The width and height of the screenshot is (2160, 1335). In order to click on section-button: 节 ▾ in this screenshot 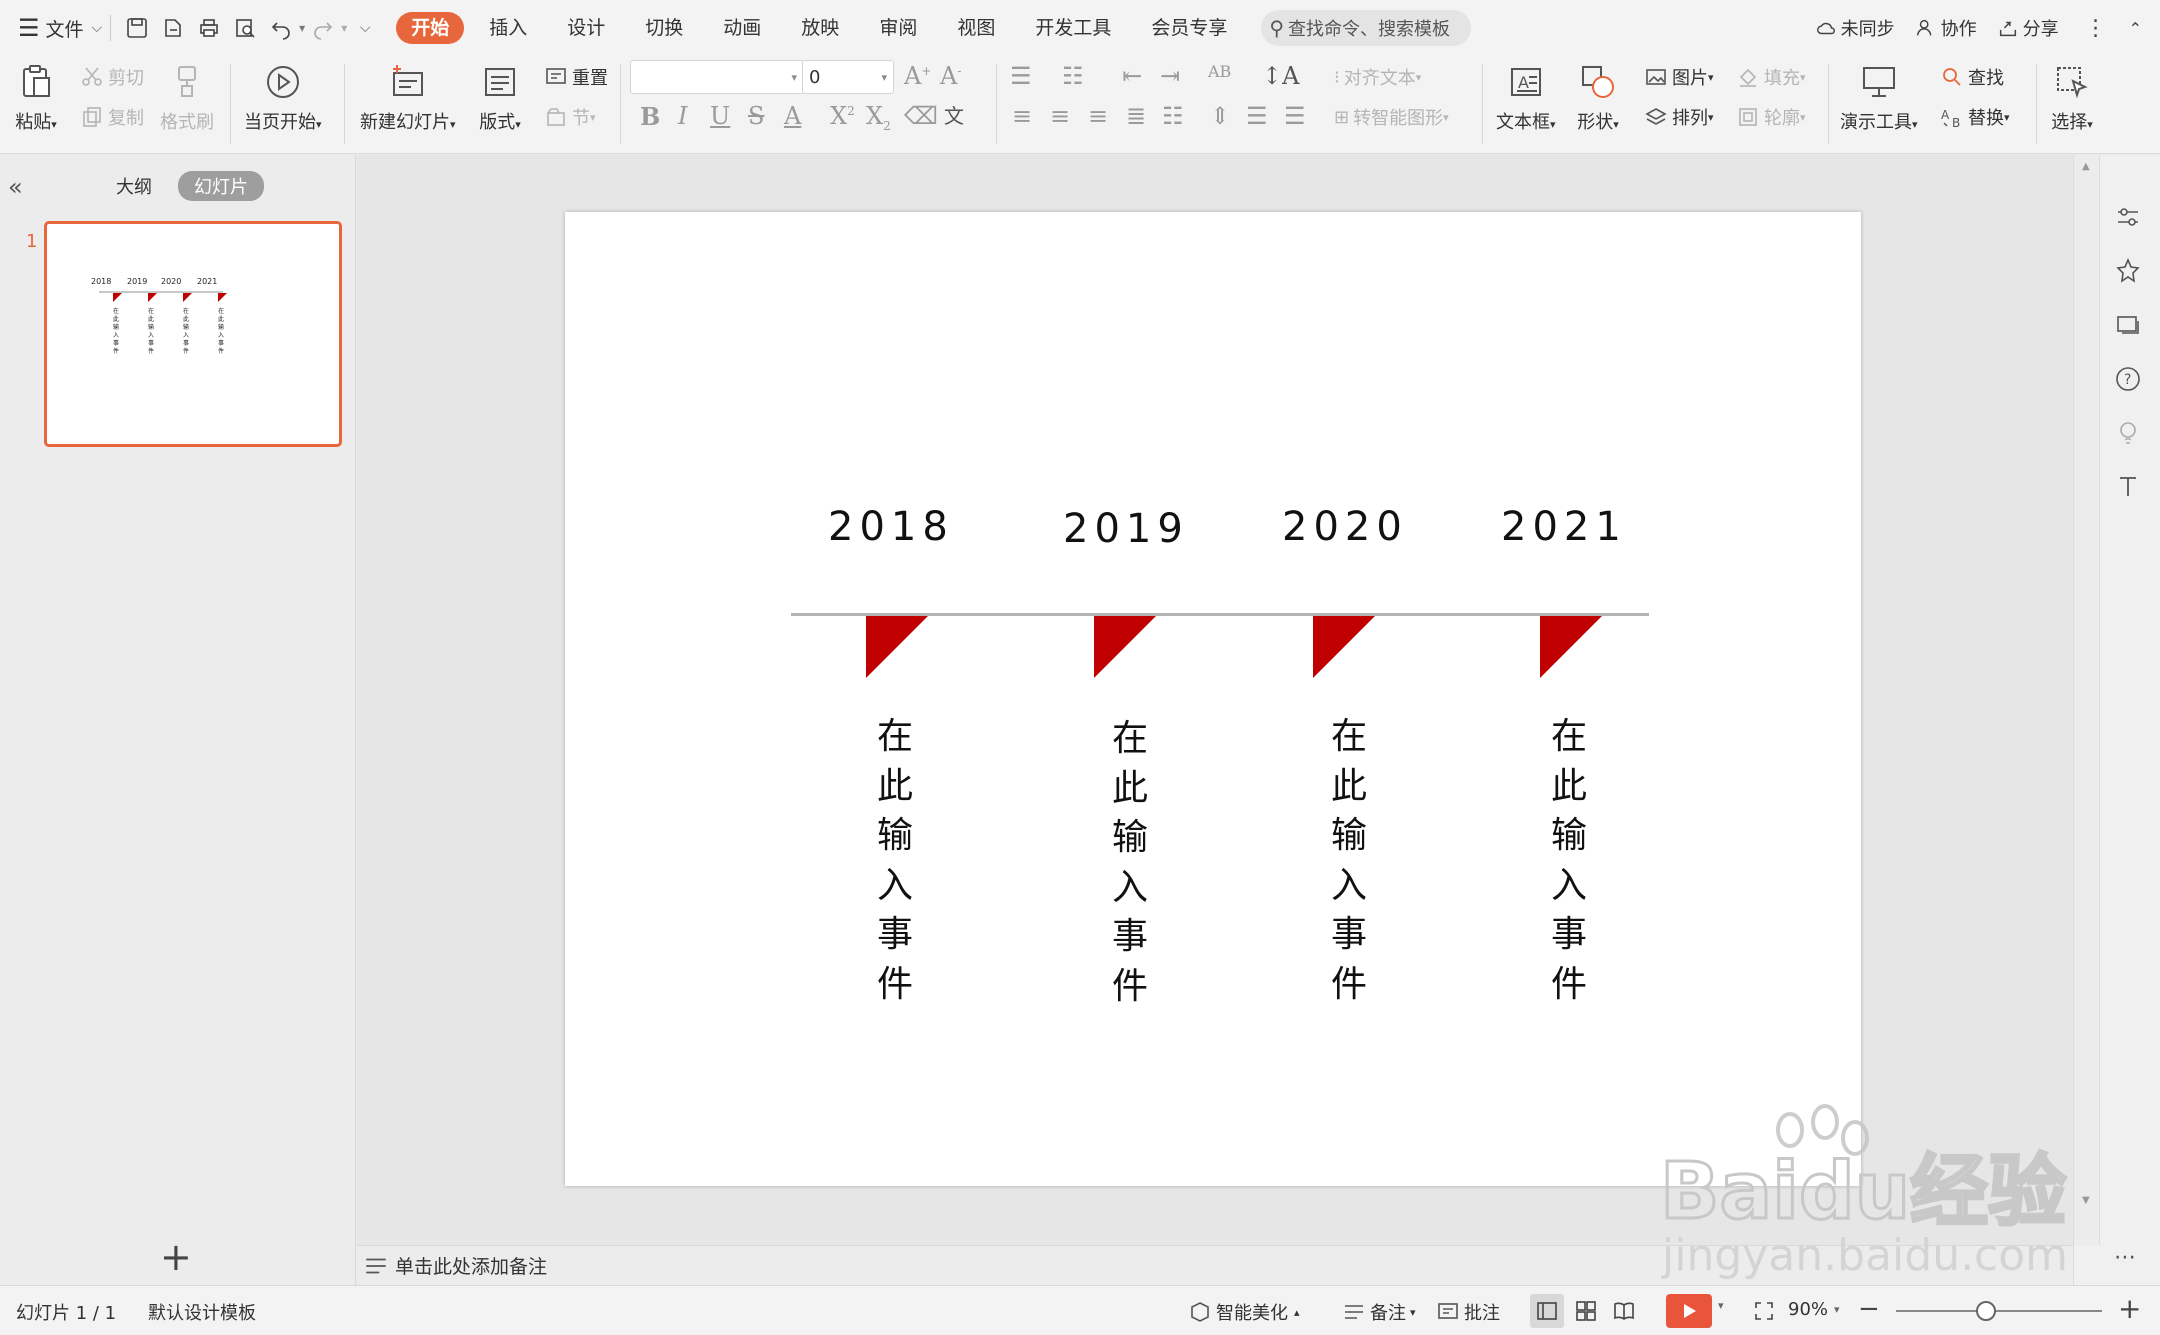, I will do `click(570, 117)`.